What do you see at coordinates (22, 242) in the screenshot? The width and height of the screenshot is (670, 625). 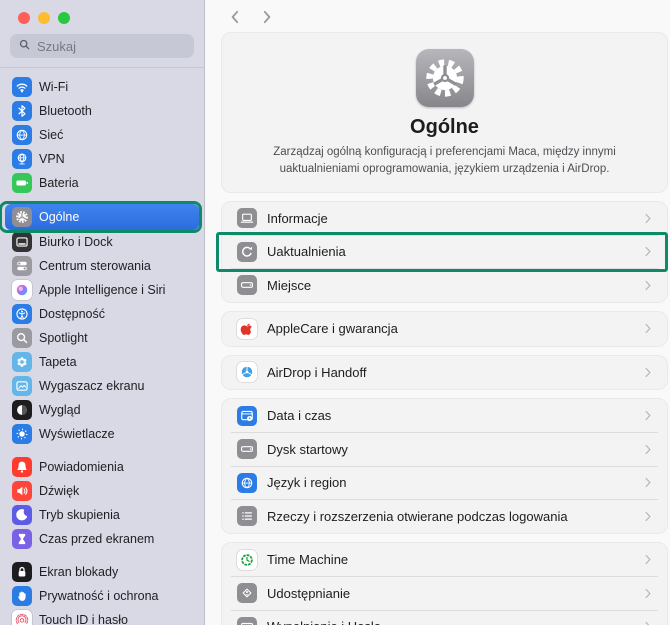 I see `dock-icon` at bounding box center [22, 242].